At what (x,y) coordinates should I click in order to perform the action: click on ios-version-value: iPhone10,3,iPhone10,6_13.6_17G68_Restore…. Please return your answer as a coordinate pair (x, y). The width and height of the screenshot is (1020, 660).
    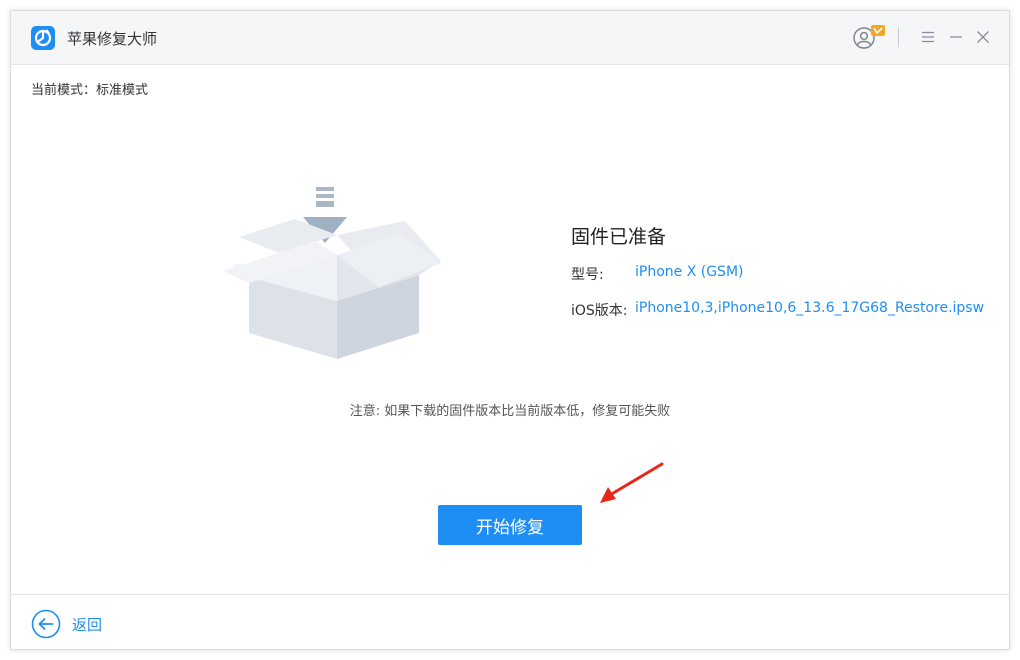
    Looking at the image, I should click on (810, 308).